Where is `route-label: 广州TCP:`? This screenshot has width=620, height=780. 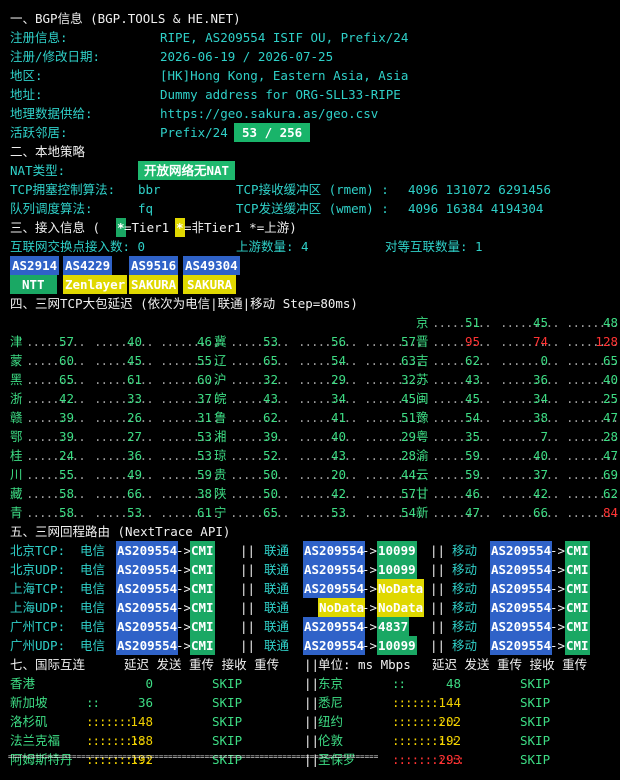 route-label: 广州TCP: is located at coordinates (38, 626).